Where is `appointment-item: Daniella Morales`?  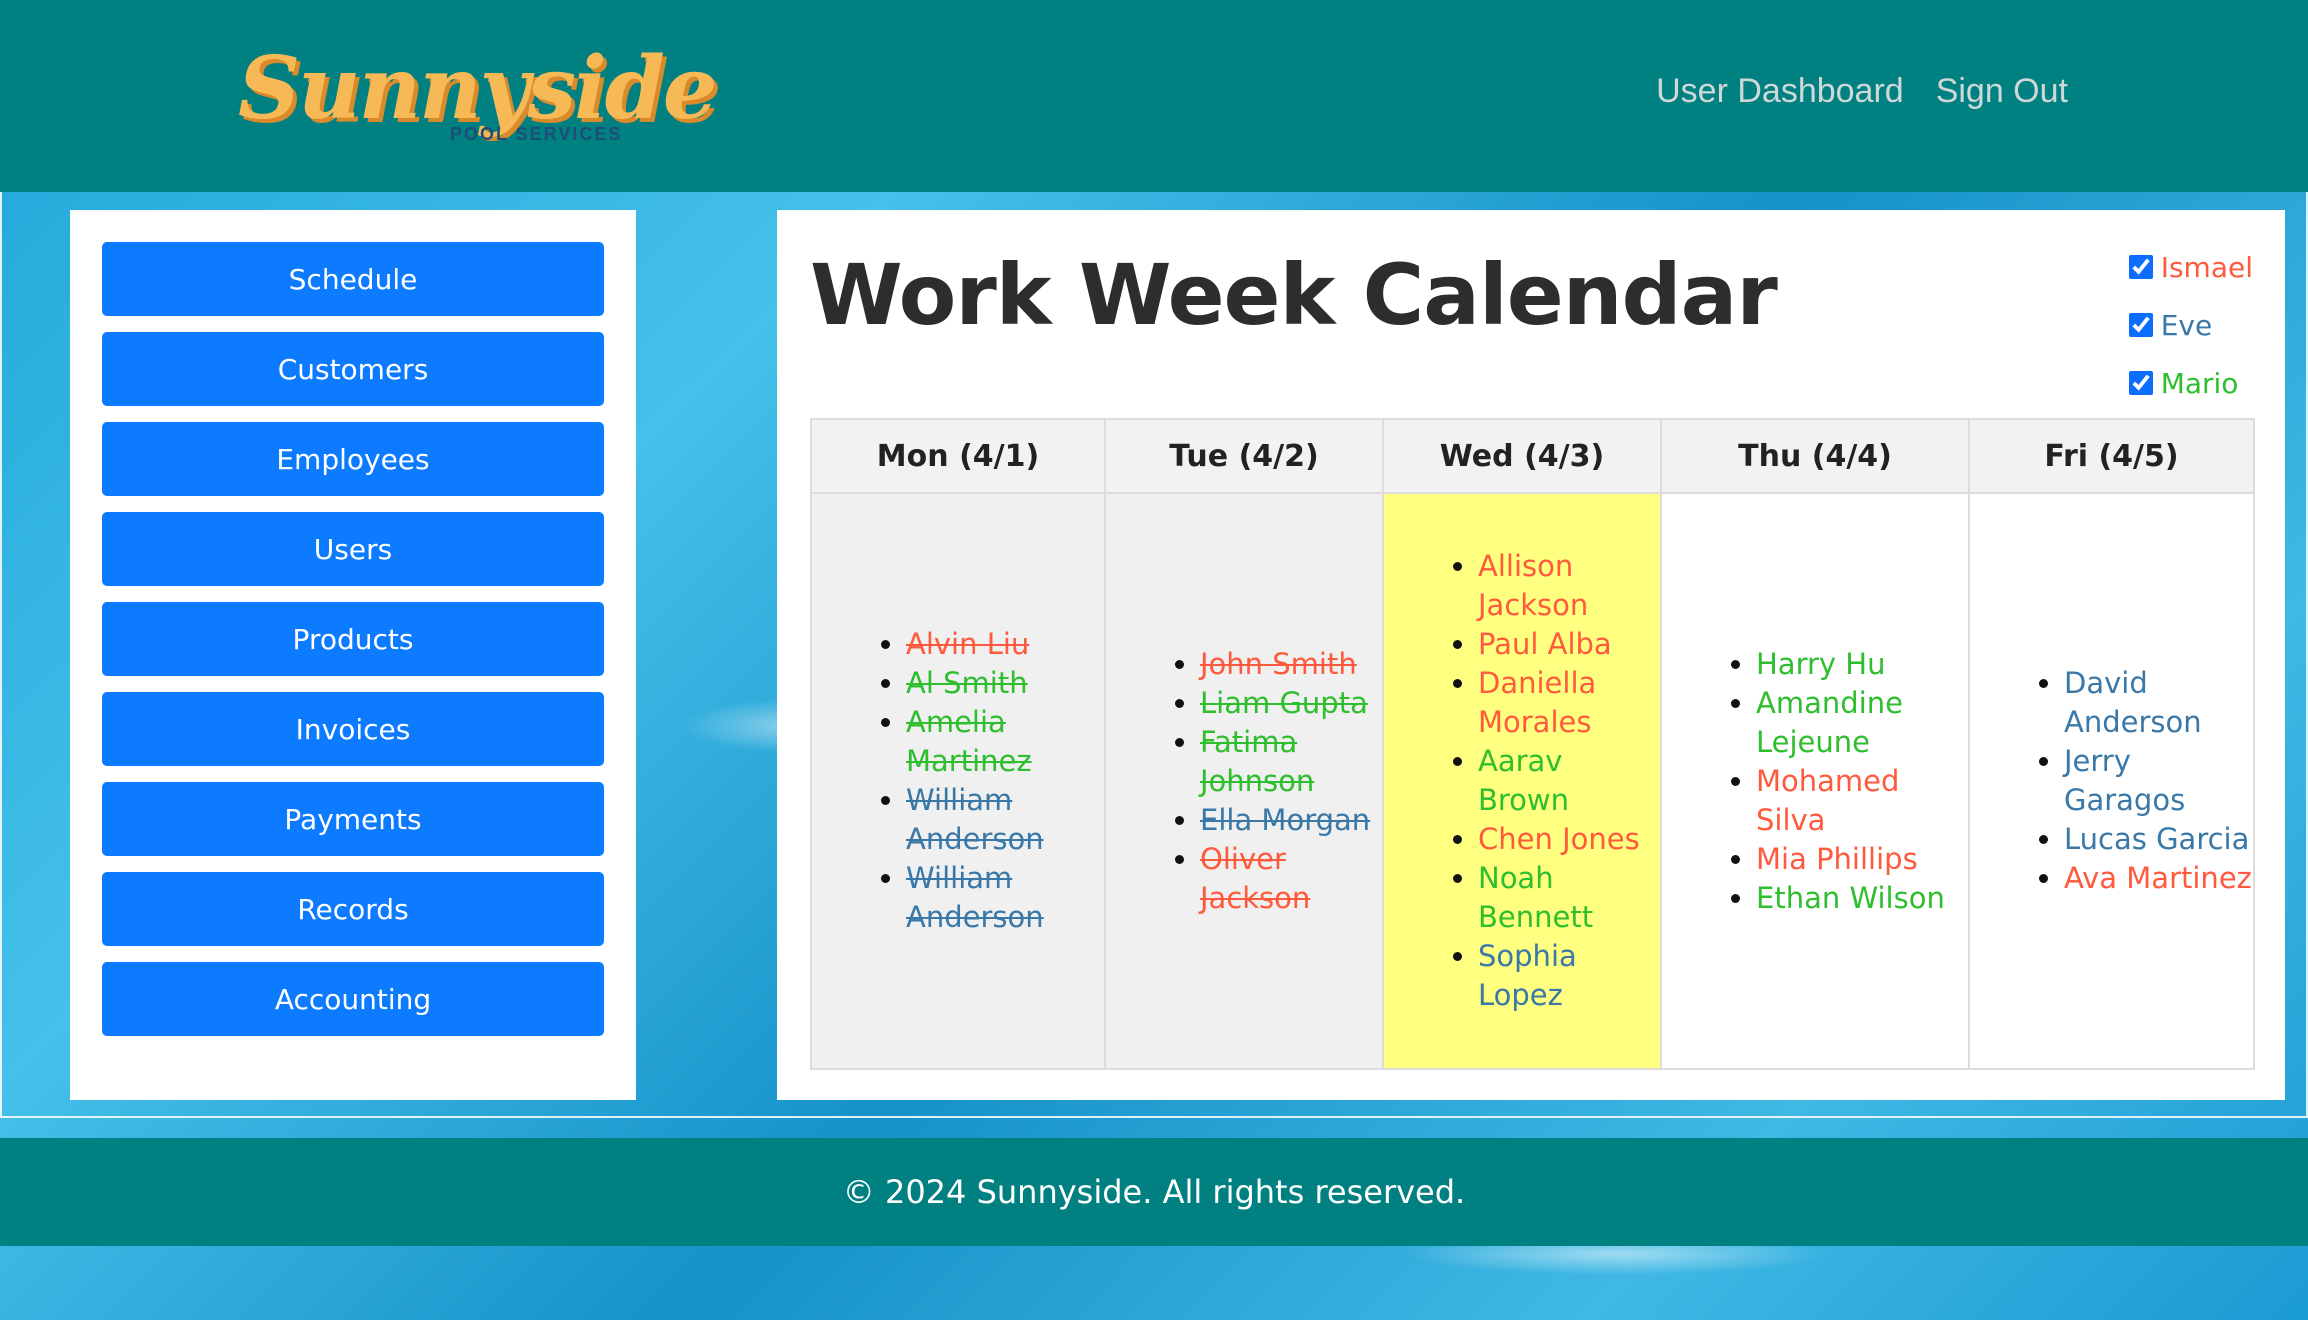 appointment-item: Daniella Morales is located at coordinates (1569, 703).